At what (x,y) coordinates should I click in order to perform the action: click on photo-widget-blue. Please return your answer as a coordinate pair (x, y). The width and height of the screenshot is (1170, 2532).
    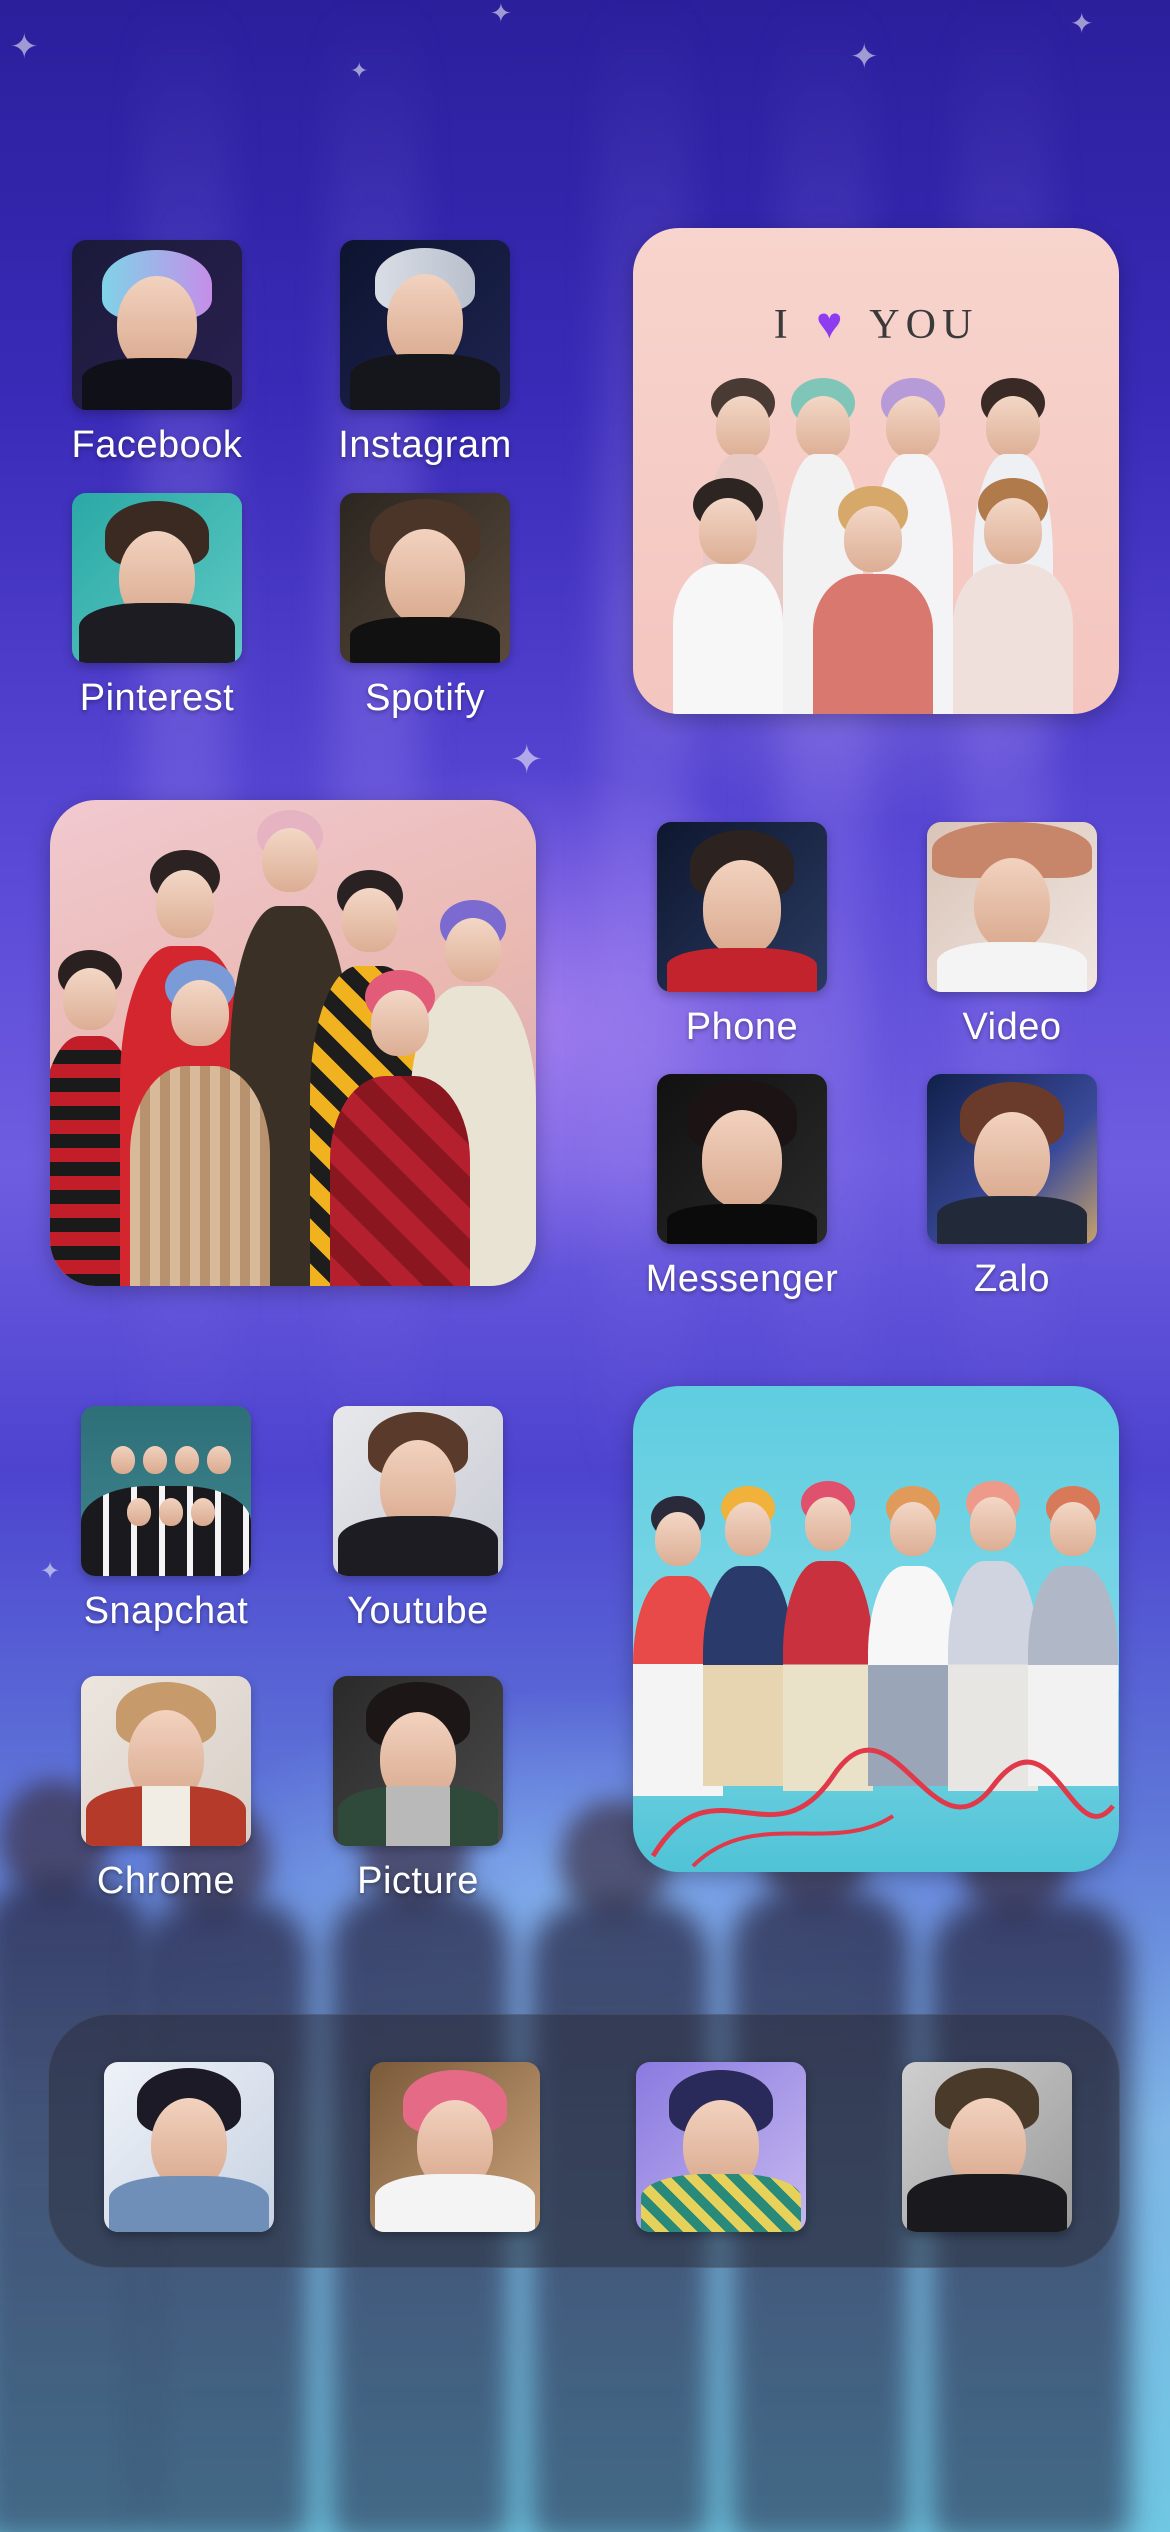
    Looking at the image, I should click on (876, 1629).